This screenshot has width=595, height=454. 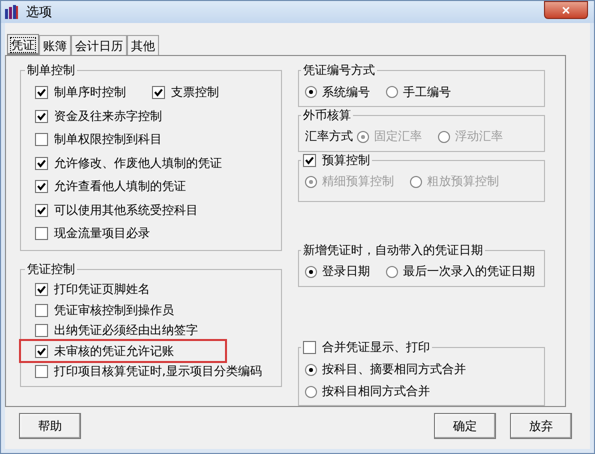 What do you see at coordinates (50, 426) in the screenshot?
I see `help-button: 帮助` at bounding box center [50, 426].